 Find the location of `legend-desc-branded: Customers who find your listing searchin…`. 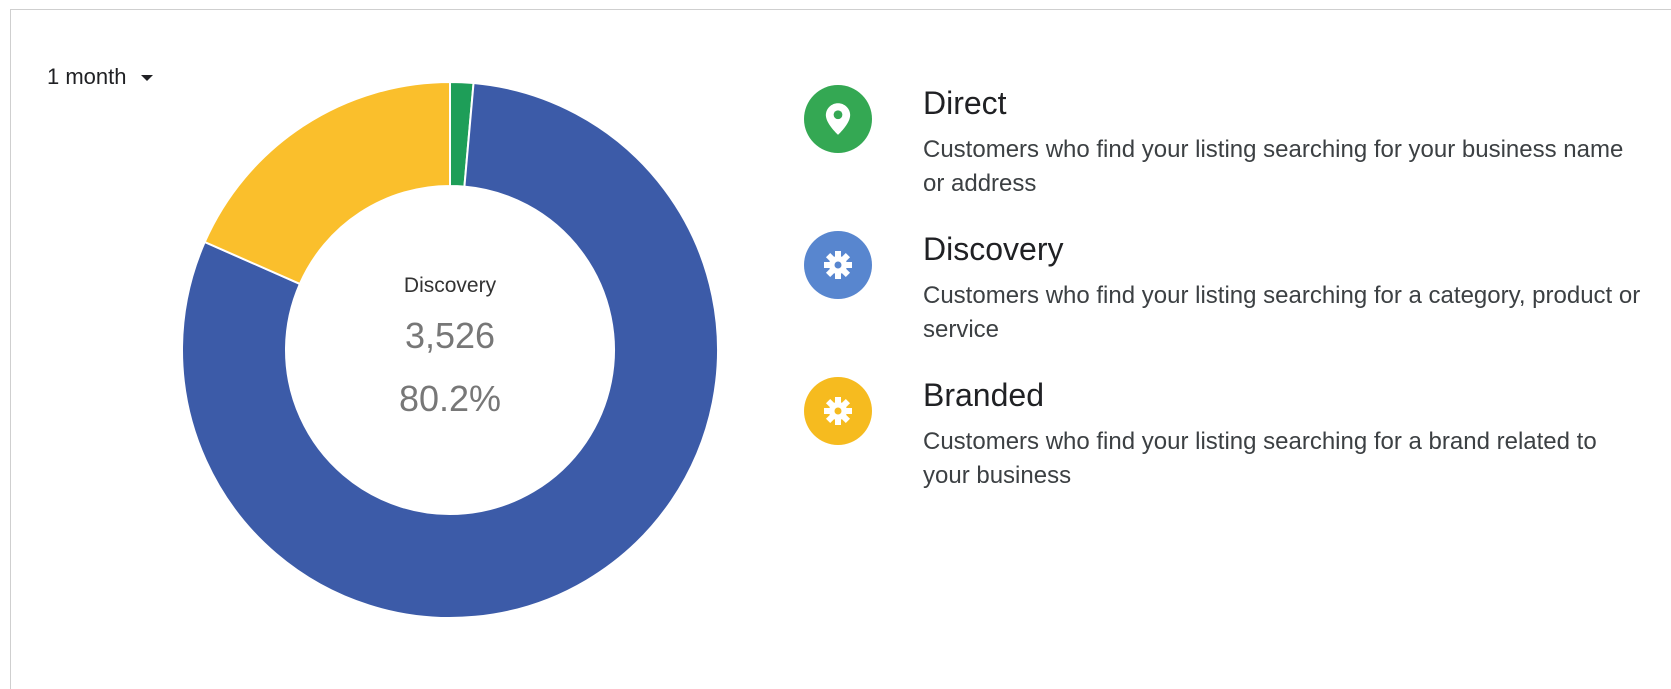

legend-desc-branded: Customers who find your listing searchin… is located at coordinates (1260, 458).